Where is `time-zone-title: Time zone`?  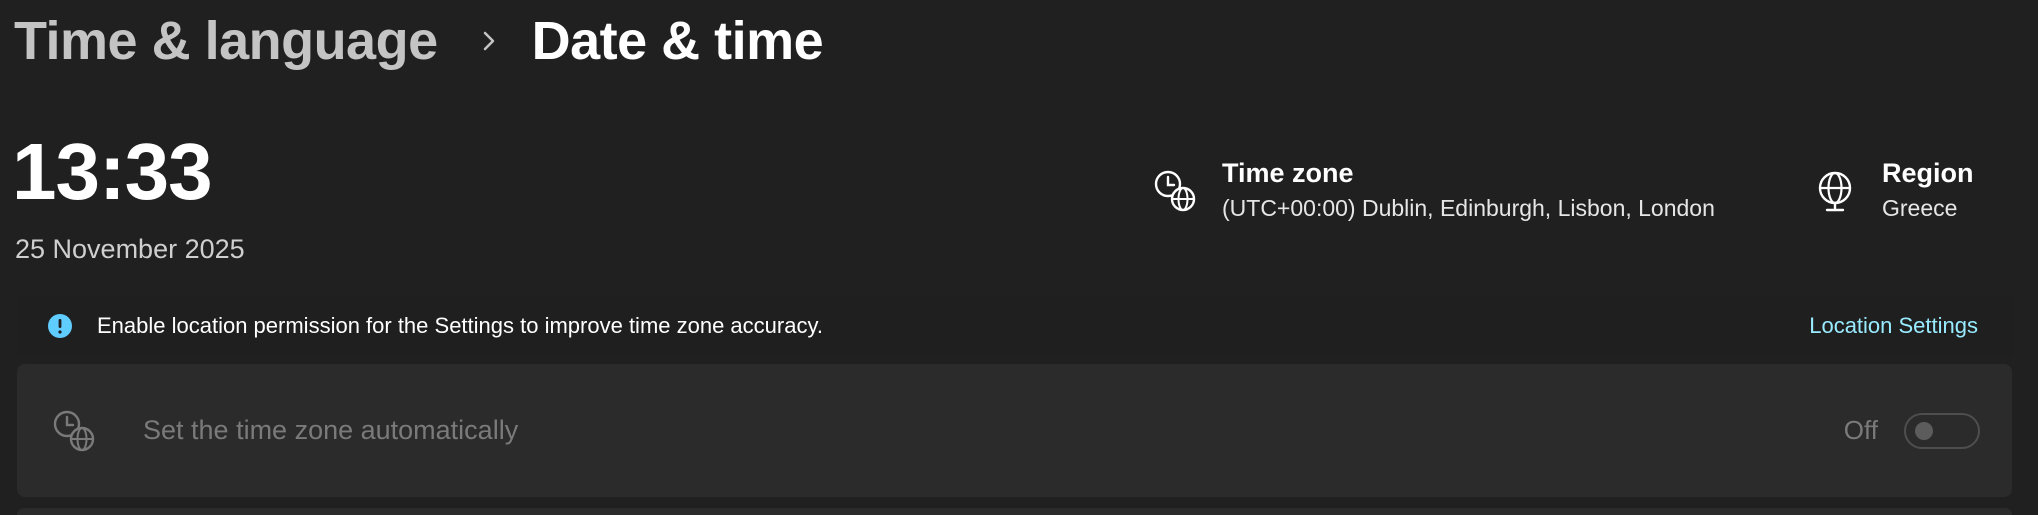
time-zone-title: Time zone is located at coordinates (1288, 173).